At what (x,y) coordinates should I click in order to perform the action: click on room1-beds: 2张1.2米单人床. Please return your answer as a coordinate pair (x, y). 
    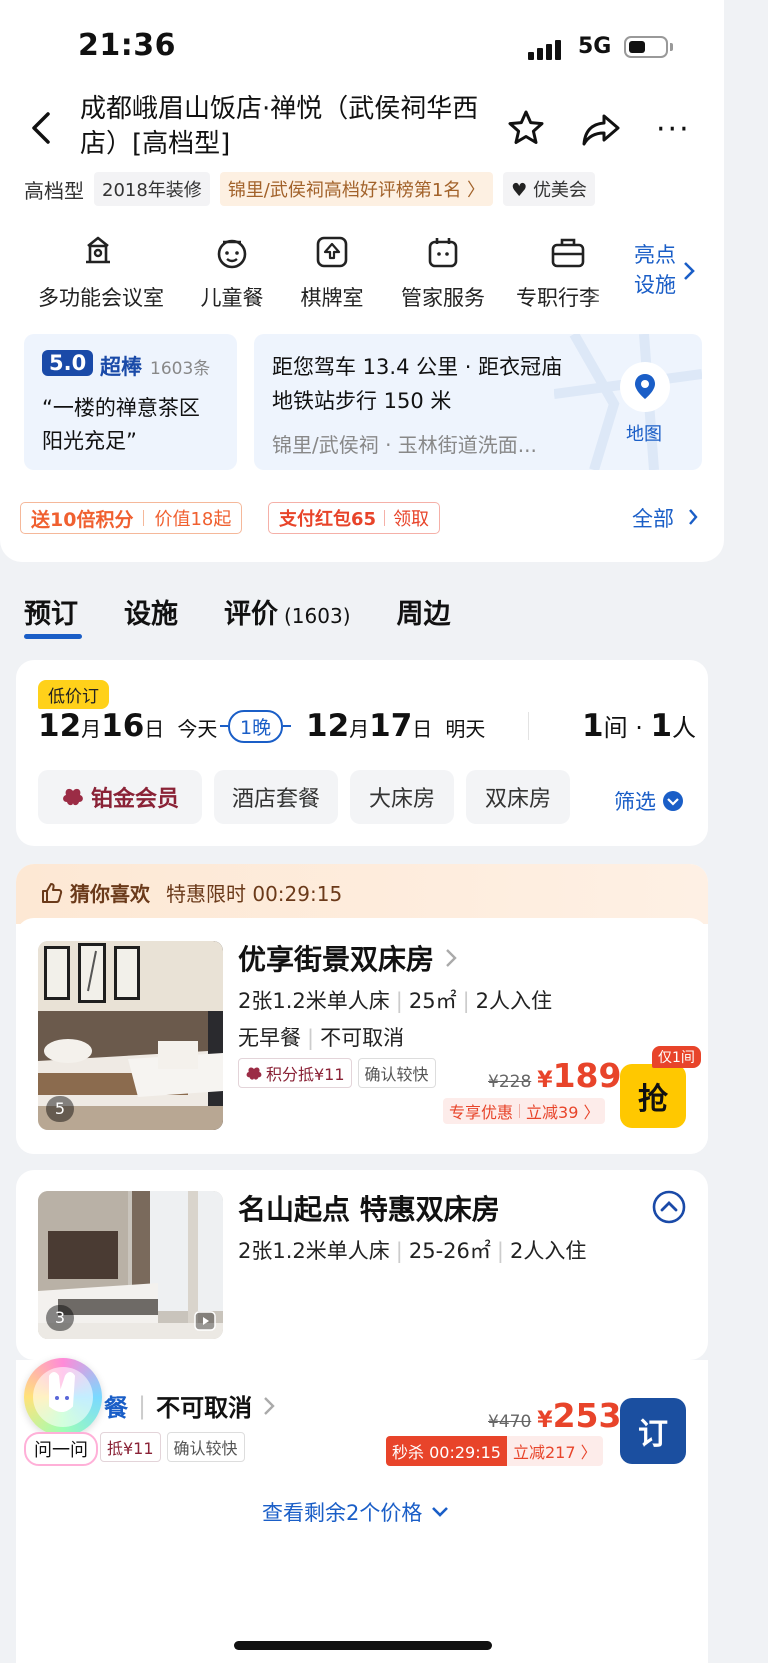
    Looking at the image, I should click on (314, 1001).